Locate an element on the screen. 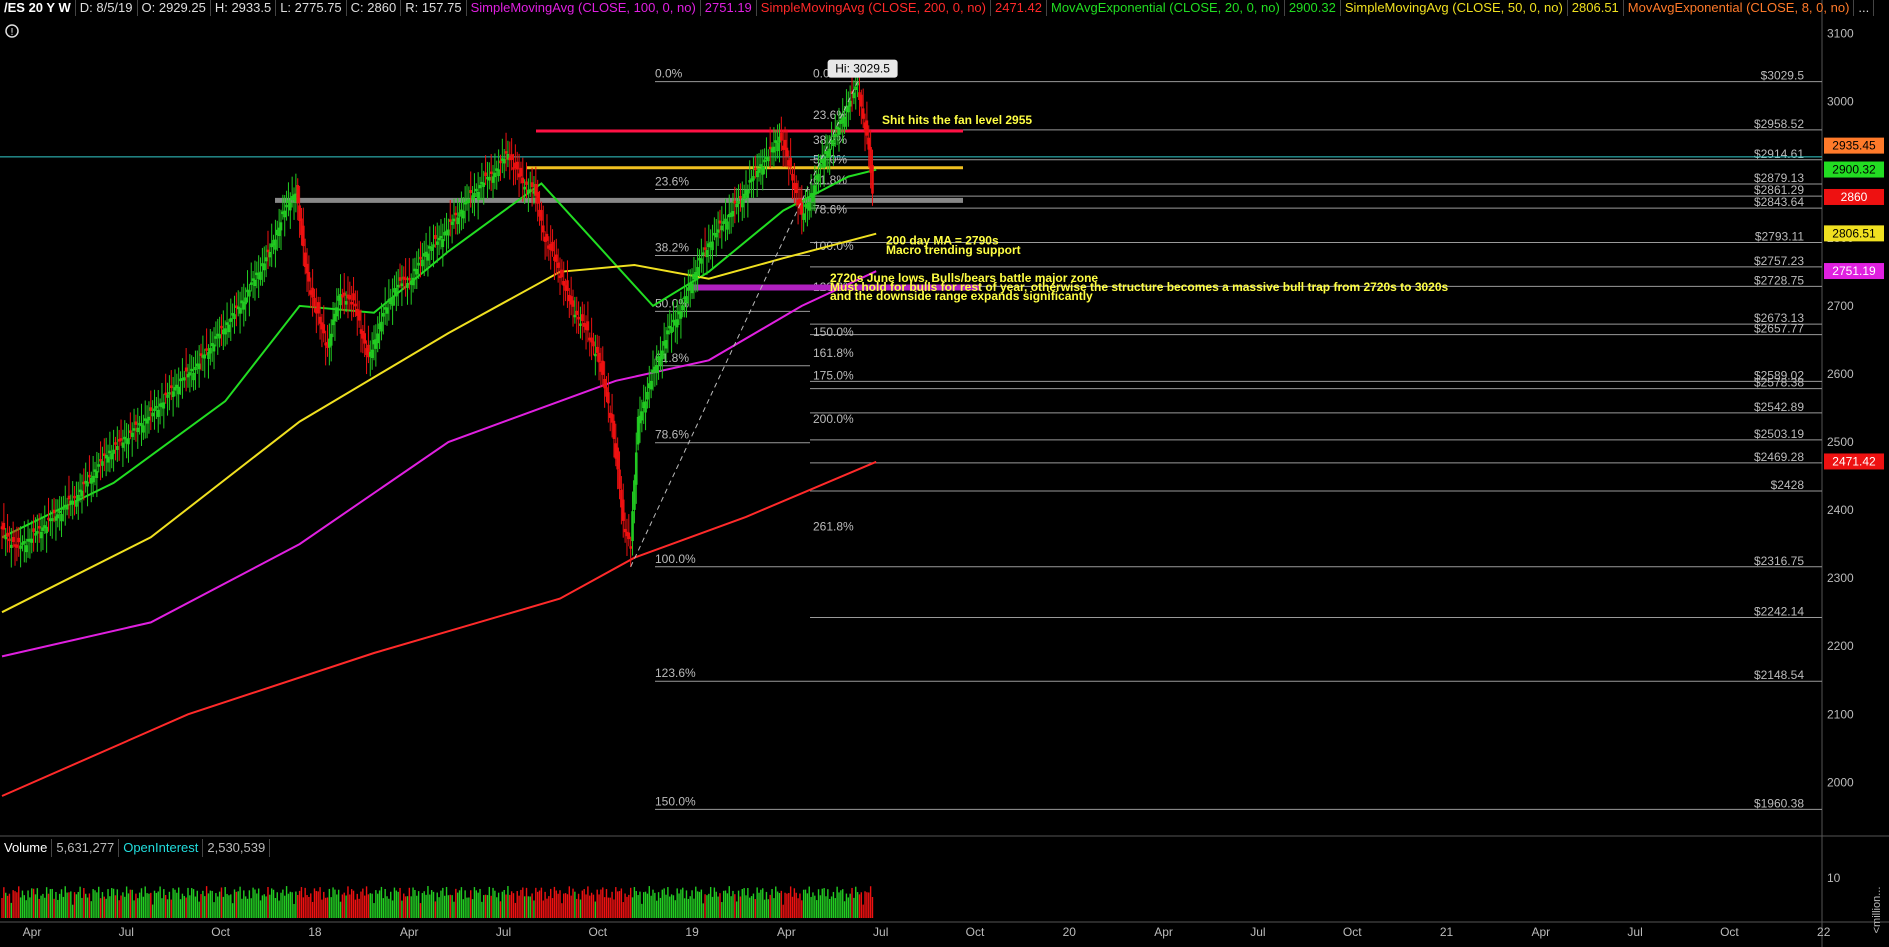 The image size is (1889, 947). study-ema20-value: 2900.32 is located at coordinates (1313, 8).